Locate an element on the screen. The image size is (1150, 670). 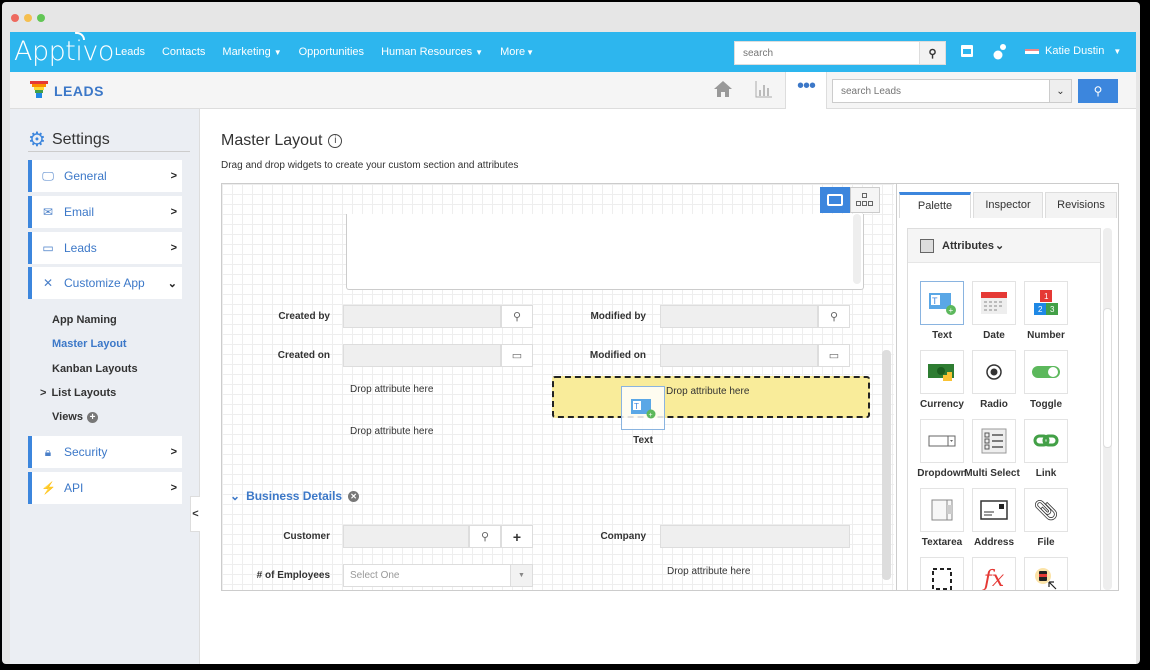
nav-opportunities: Opportunities is located at coordinates (331, 52).